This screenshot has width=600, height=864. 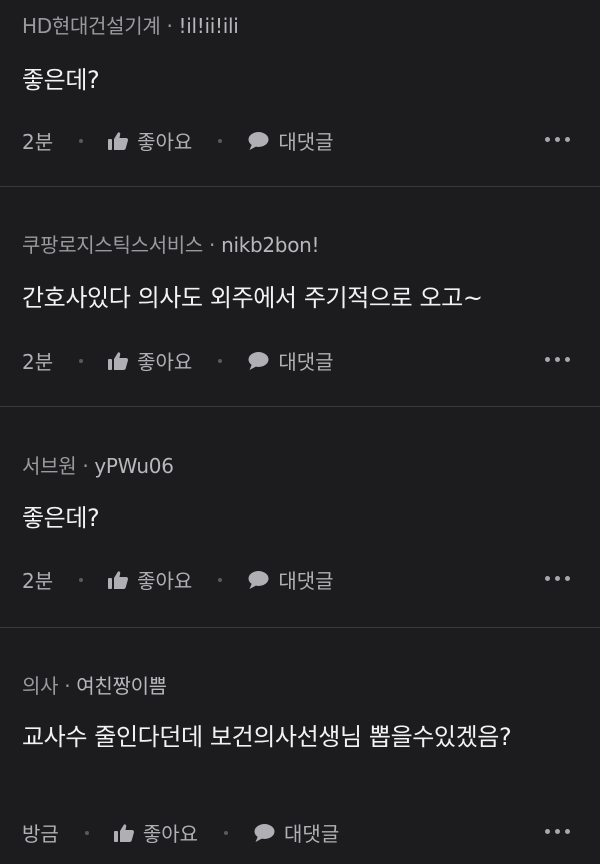 I want to click on comment-text: 교사수 줄인다던데 보건의사선생님 뽑을수있겠음?, so click(x=267, y=737).